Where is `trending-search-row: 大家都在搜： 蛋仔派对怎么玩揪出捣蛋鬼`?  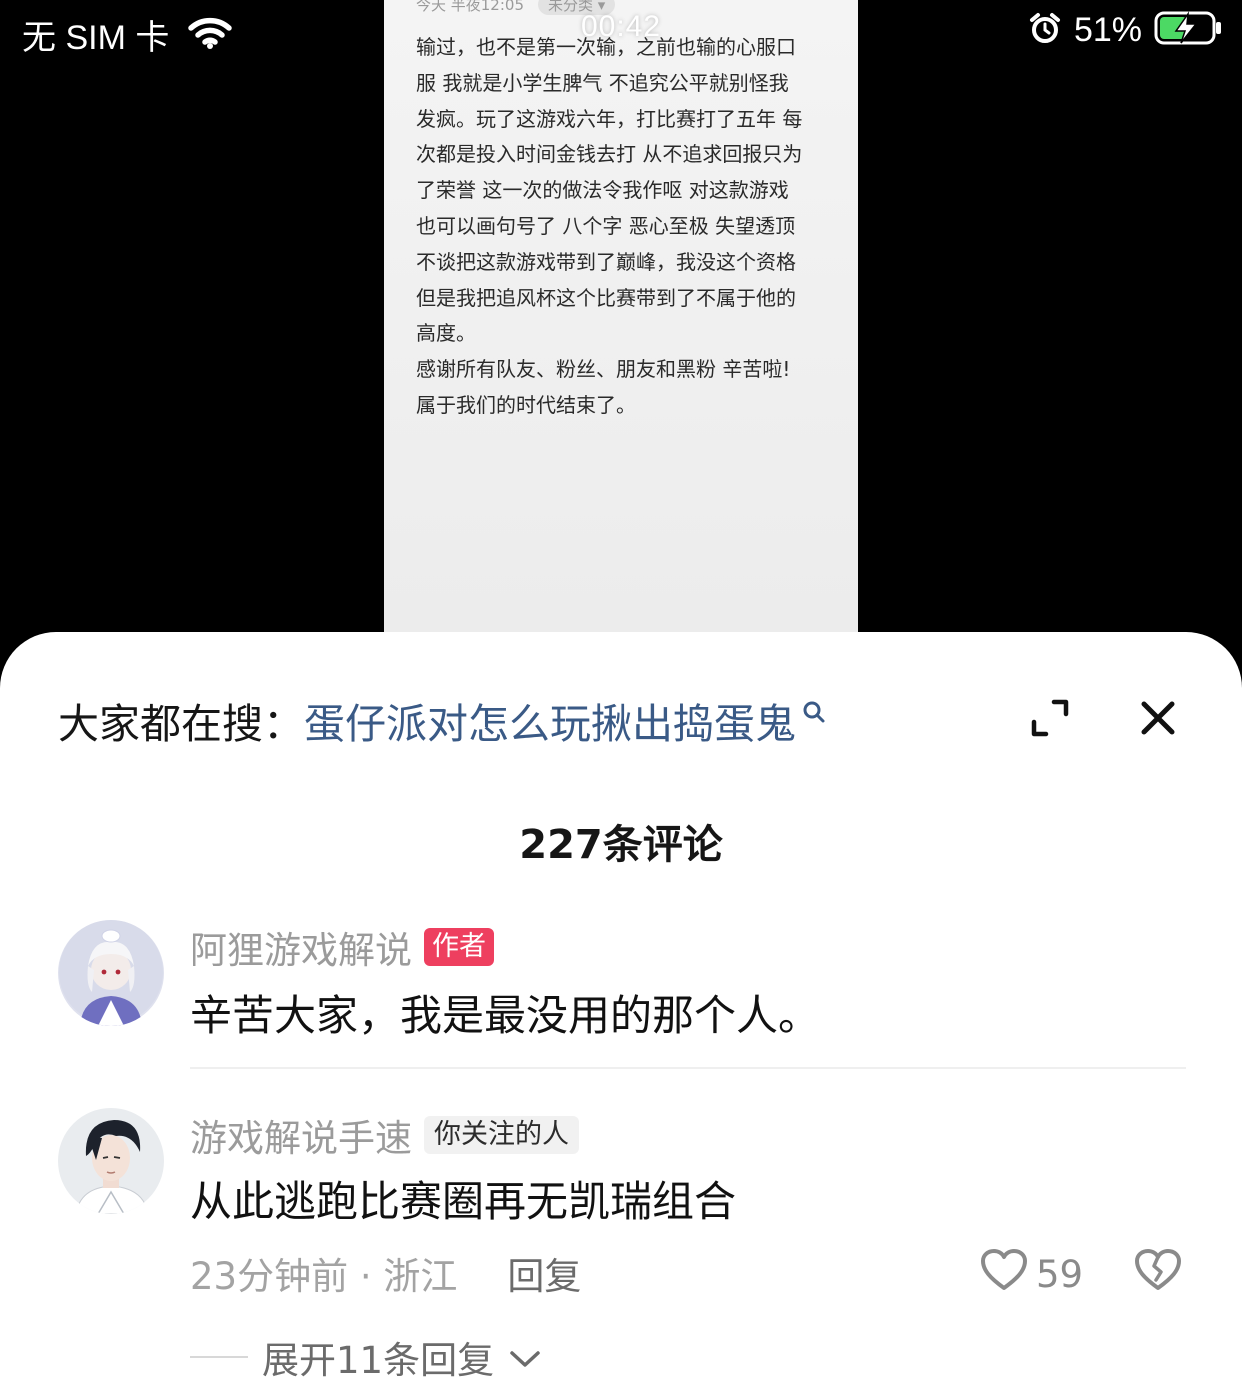
trending-search-row: 大家都在搜： 蛋仔派对怎么玩揪出捣蛋鬼 is located at coordinates (442, 721).